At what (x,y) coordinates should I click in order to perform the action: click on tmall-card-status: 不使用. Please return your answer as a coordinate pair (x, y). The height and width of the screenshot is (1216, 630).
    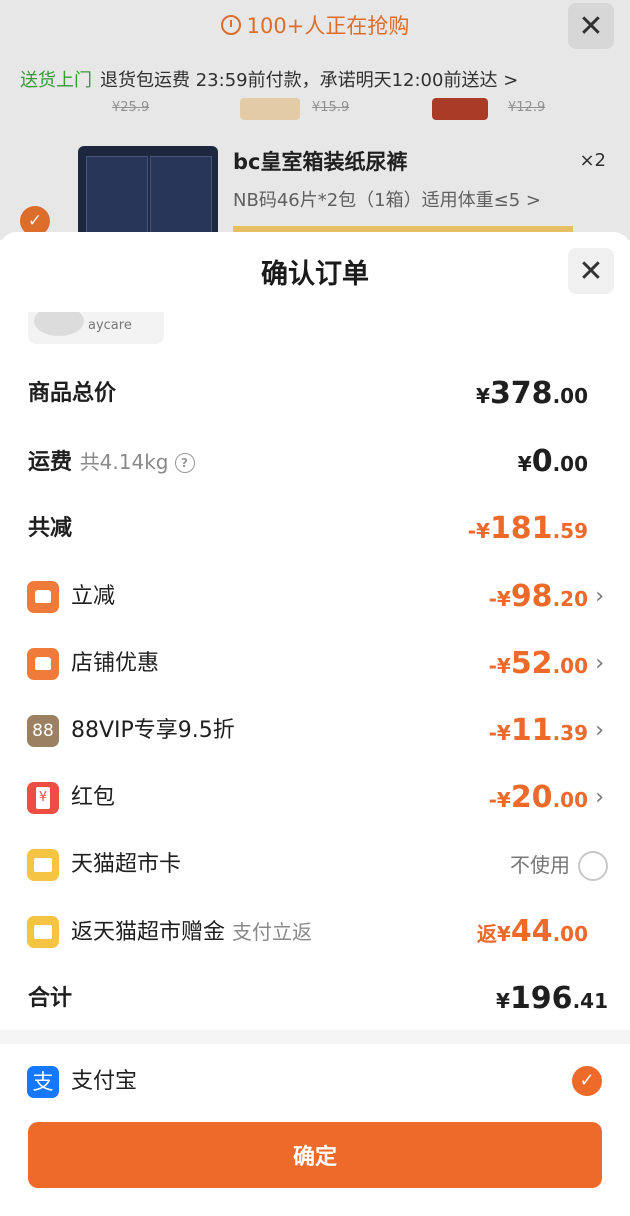
    Looking at the image, I should click on (540, 865).